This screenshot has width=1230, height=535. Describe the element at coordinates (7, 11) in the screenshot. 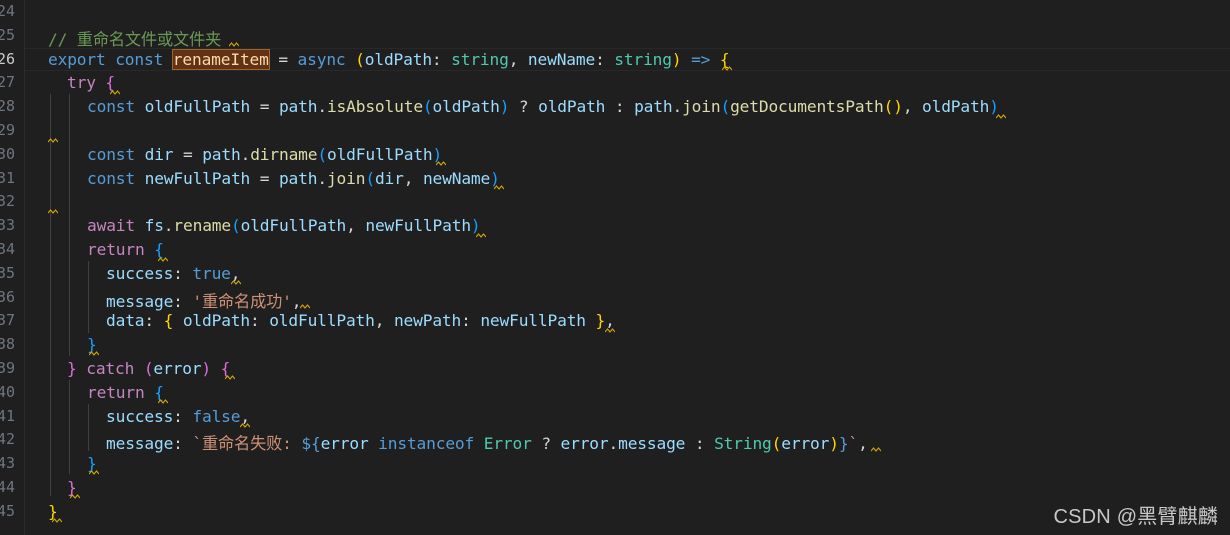

I see `line-number: 24` at that location.